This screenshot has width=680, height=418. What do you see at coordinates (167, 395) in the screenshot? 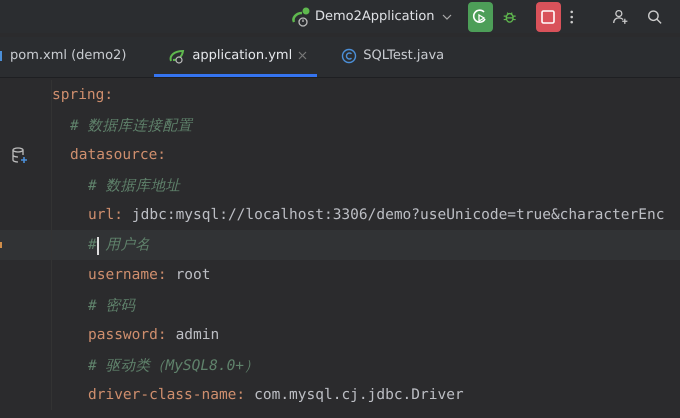
I see `yaml-key: driver-class-name:` at bounding box center [167, 395].